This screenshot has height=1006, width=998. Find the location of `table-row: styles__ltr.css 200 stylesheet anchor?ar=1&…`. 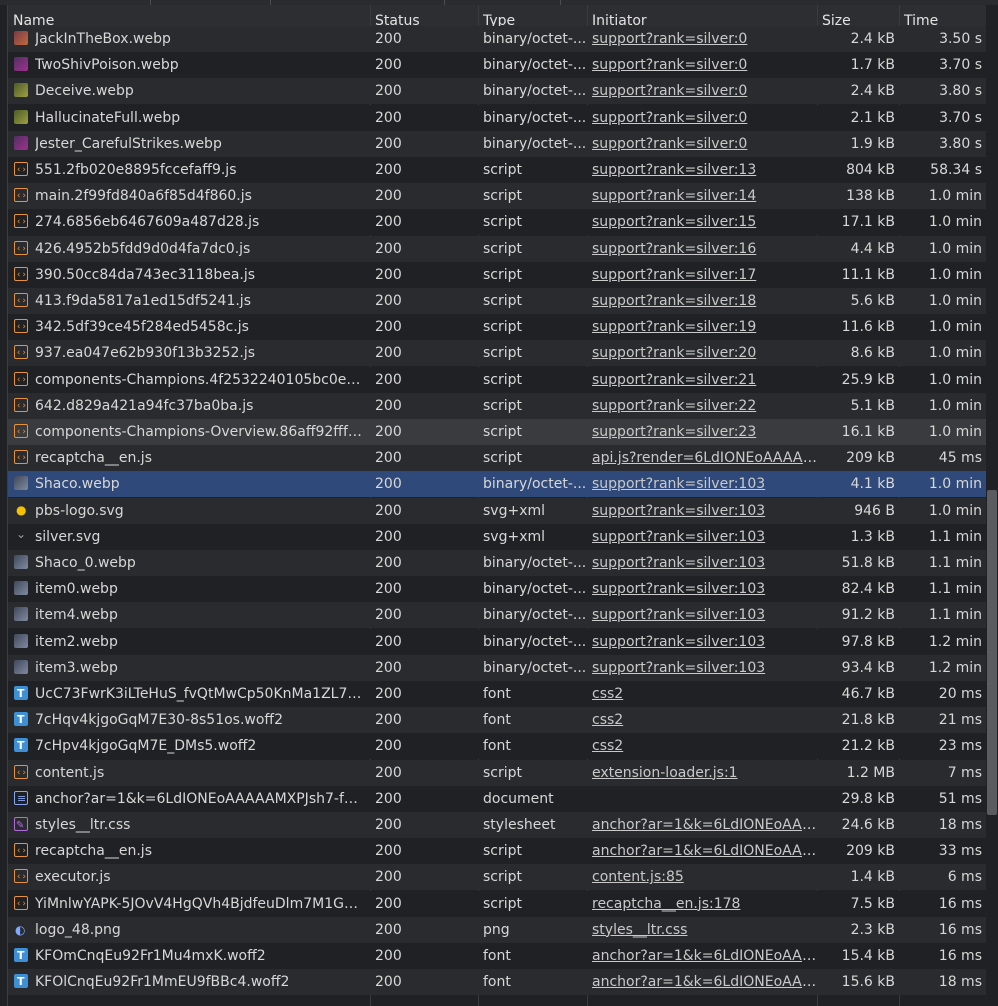

table-row: styles__ltr.css 200 stylesheet anchor?ar=1&… is located at coordinates (497, 825).